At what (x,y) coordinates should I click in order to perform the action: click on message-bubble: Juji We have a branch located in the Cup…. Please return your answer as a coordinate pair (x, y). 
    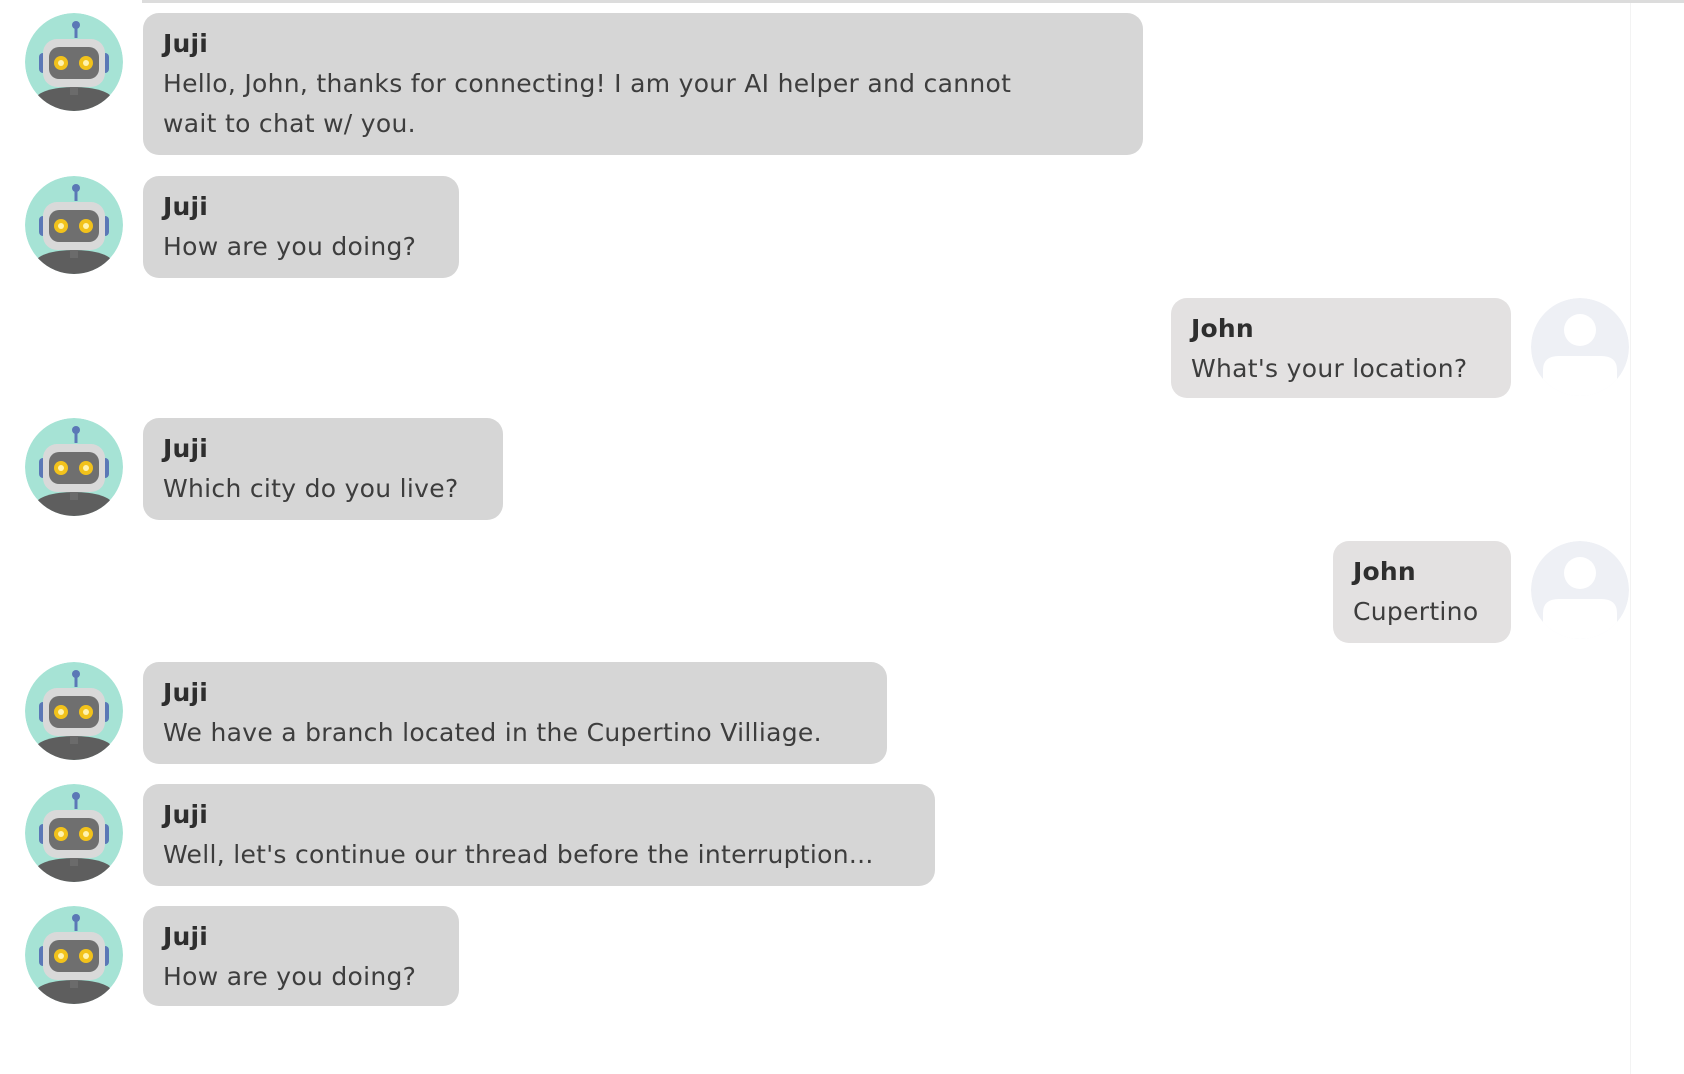
    Looking at the image, I should click on (515, 713).